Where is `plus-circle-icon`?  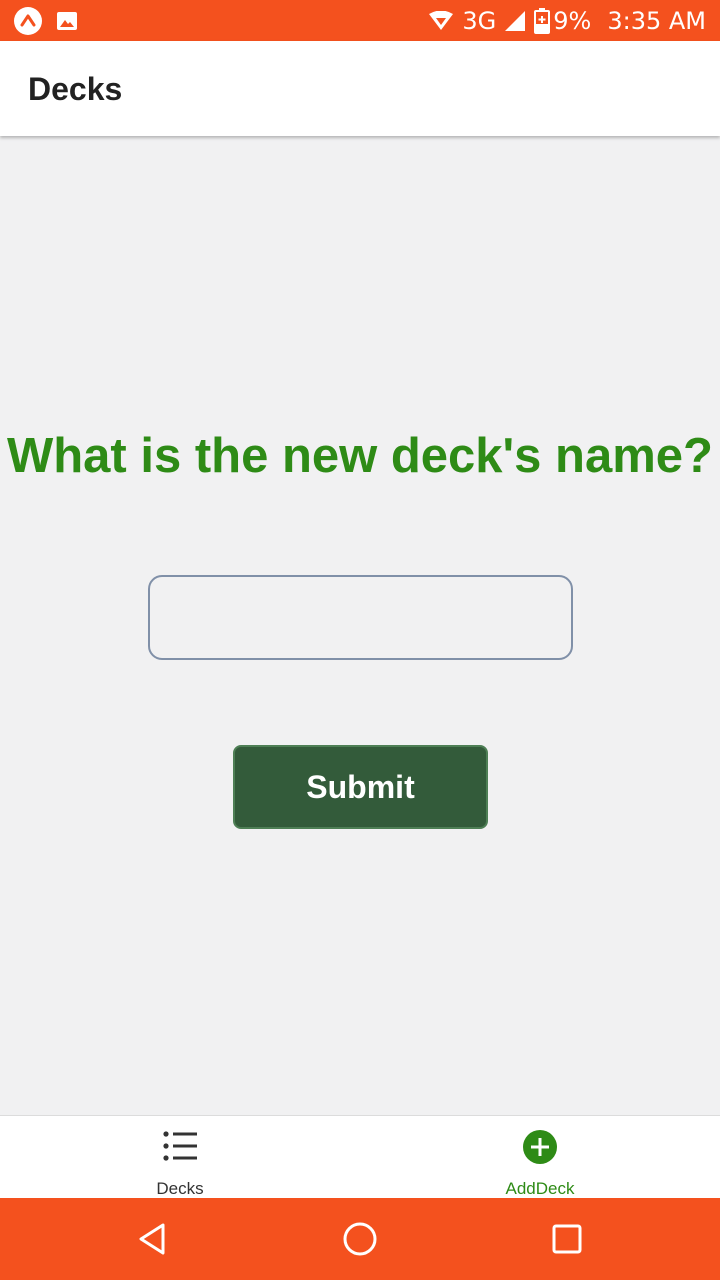 plus-circle-icon is located at coordinates (540, 1147).